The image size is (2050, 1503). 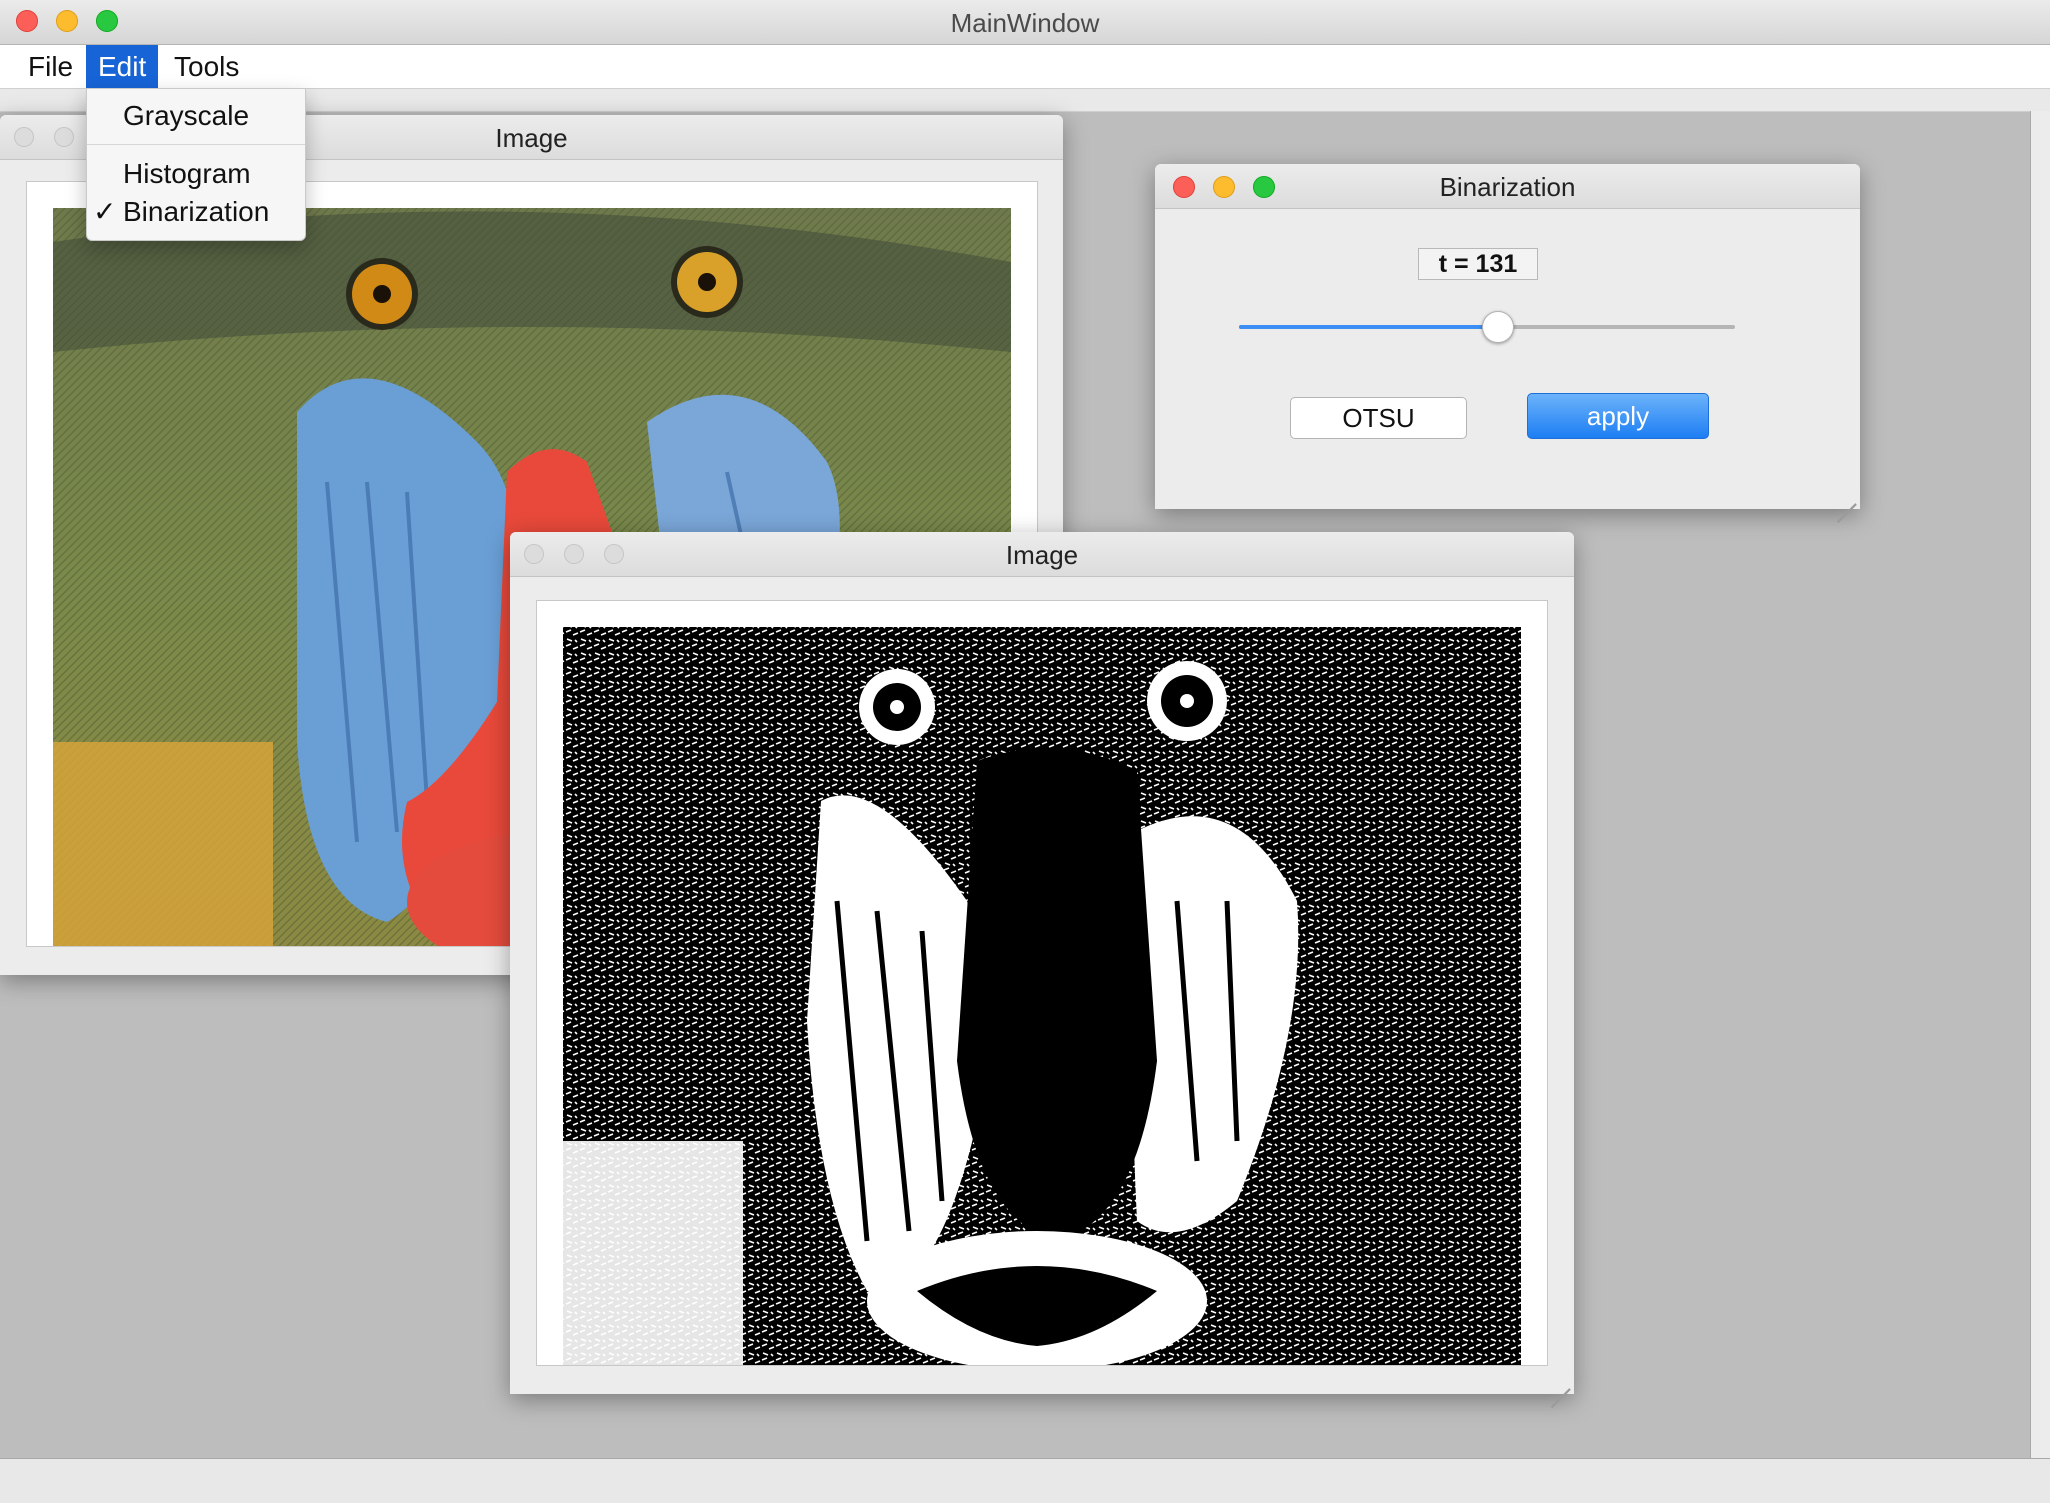 I want to click on binarization-titlebar: Binarization, so click(x=1507, y=186).